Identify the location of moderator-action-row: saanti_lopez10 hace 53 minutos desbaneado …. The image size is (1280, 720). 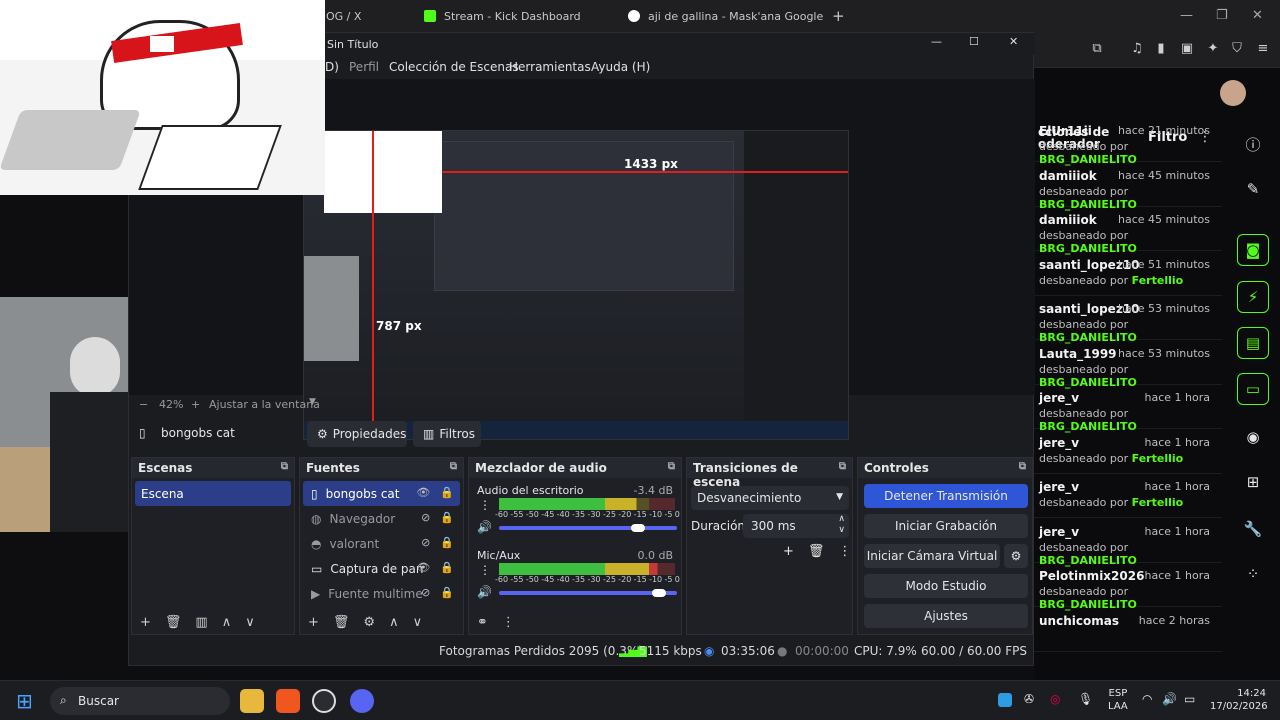
(1128, 320).